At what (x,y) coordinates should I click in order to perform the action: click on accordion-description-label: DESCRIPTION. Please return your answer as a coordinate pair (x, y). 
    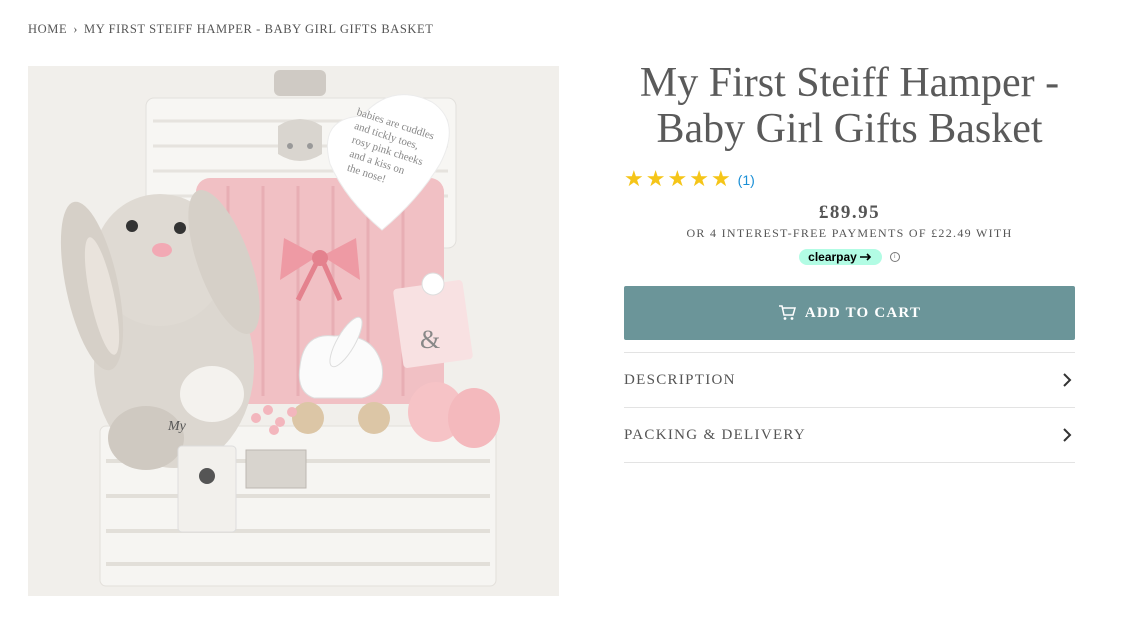
    Looking at the image, I should click on (680, 379).